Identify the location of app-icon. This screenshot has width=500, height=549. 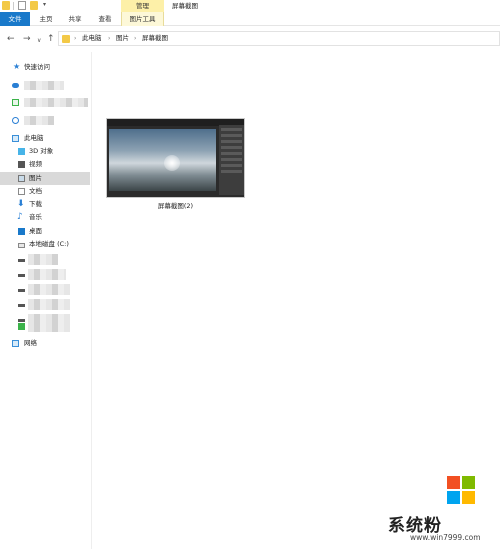
(15, 102).